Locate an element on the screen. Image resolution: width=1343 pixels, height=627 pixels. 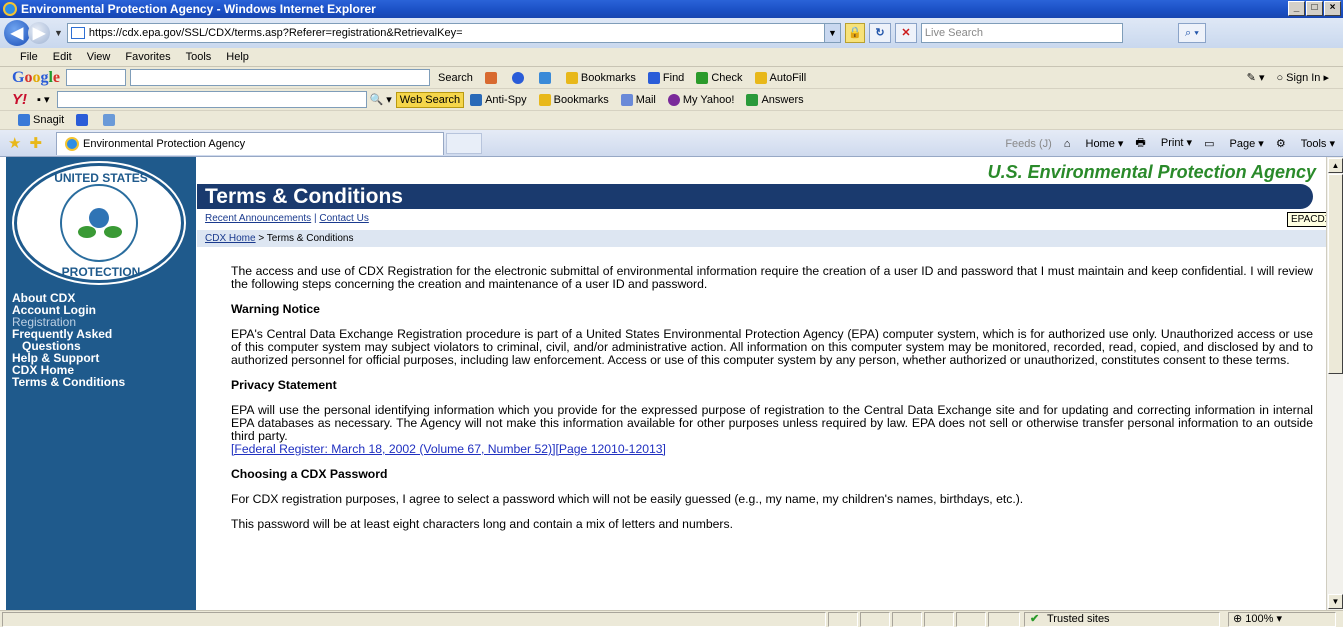
menu-favorites: Favorites is located at coordinates (147, 57).